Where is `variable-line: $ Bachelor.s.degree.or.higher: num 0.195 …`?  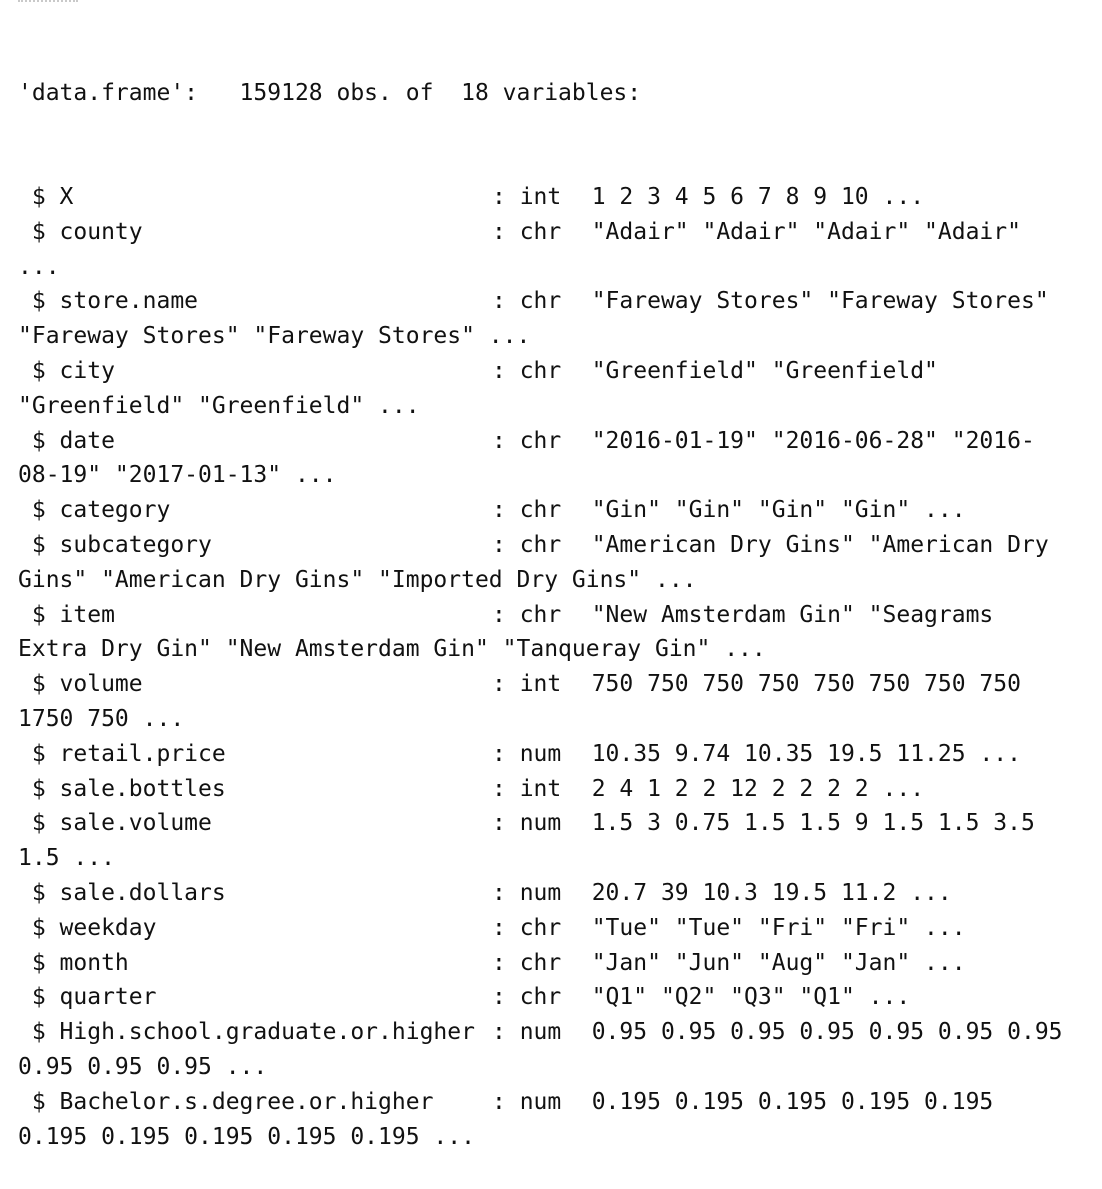 variable-line: $ Bachelor.s.degree.or.higher: num 0.195 … is located at coordinates (557, 1102).